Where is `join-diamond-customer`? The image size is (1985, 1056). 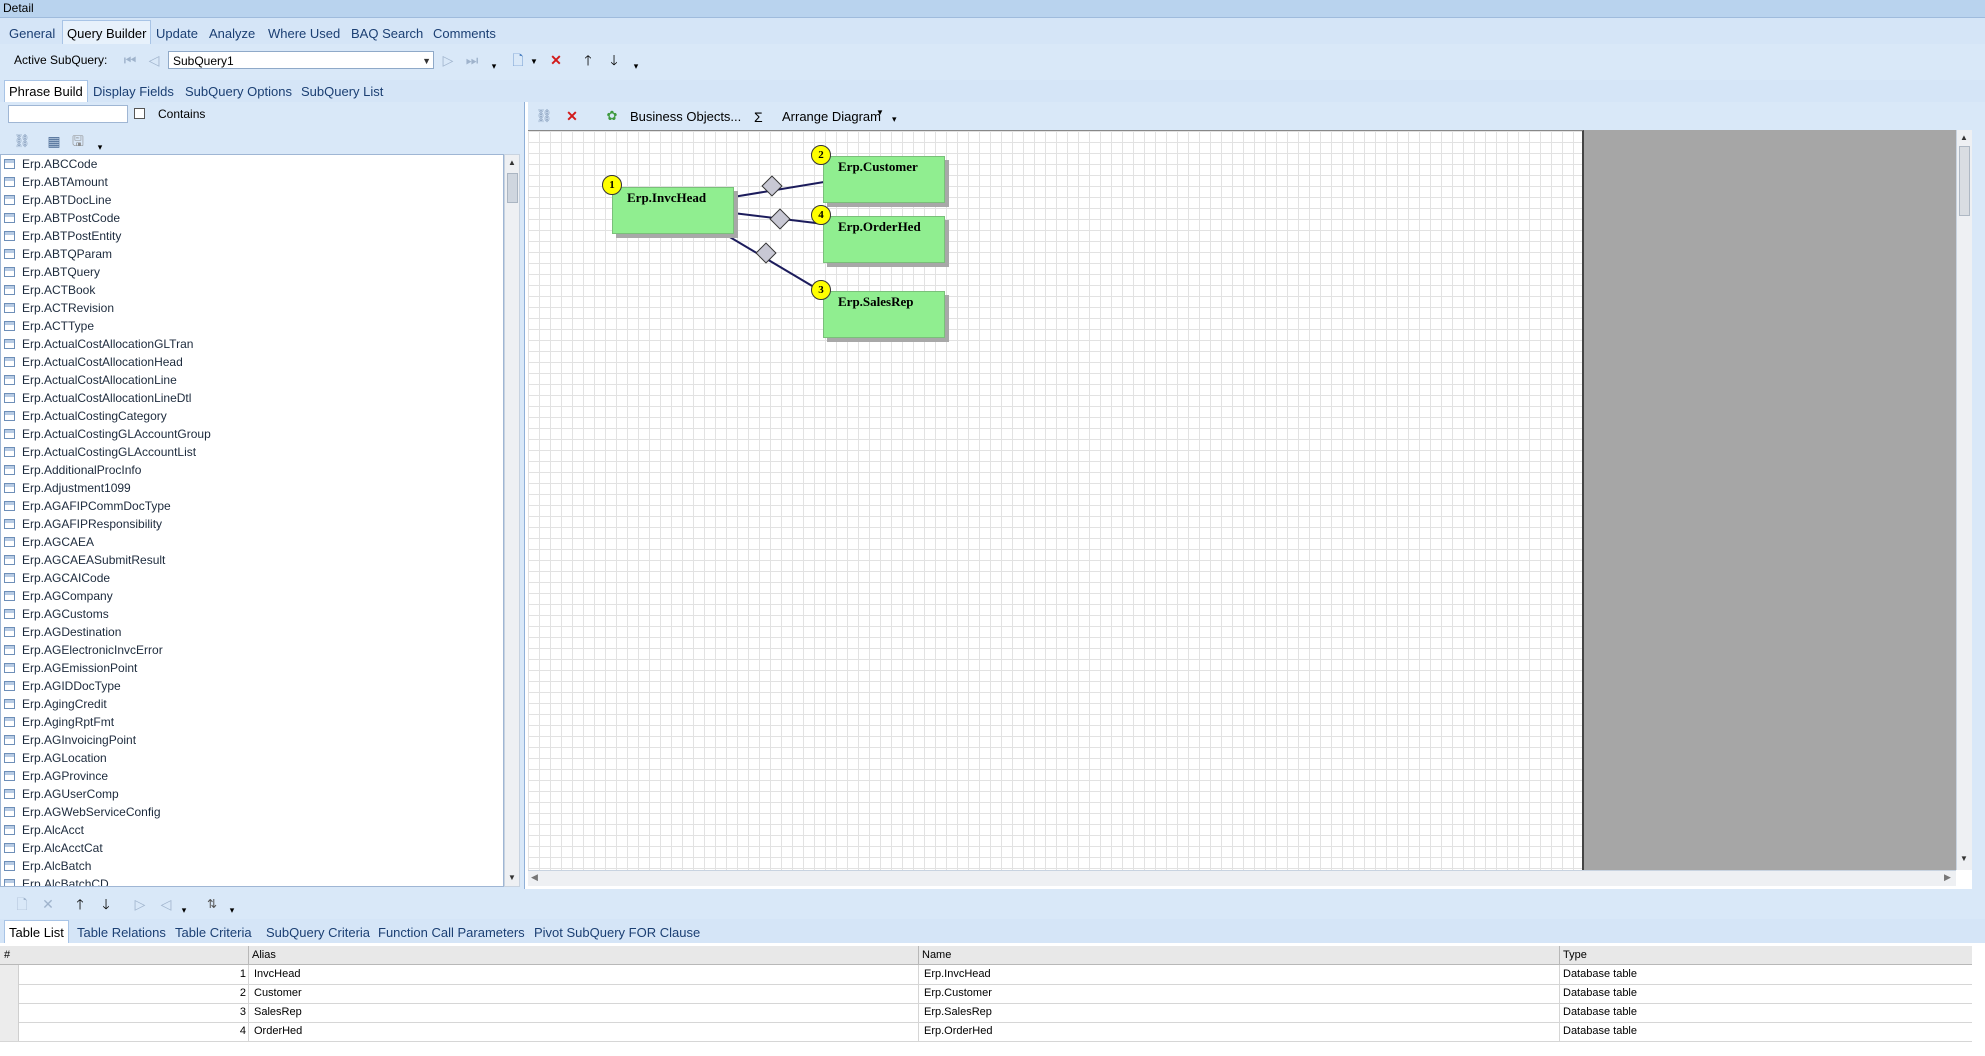 join-diamond-customer is located at coordinates (772, 186).